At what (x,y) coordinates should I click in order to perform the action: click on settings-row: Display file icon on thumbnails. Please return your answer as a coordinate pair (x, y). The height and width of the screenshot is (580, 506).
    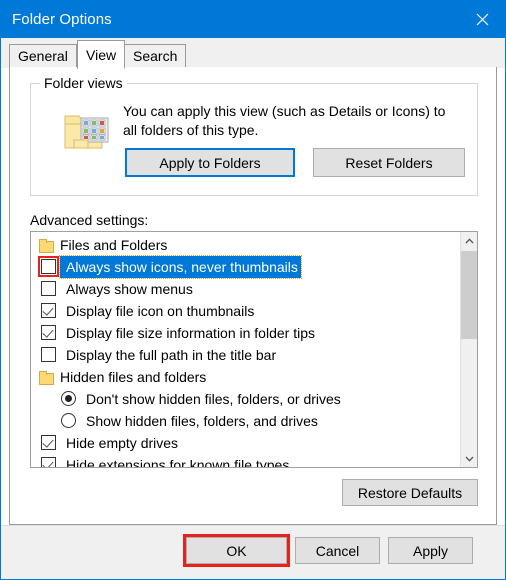
    Looking at the image, I should click on (246, 311).